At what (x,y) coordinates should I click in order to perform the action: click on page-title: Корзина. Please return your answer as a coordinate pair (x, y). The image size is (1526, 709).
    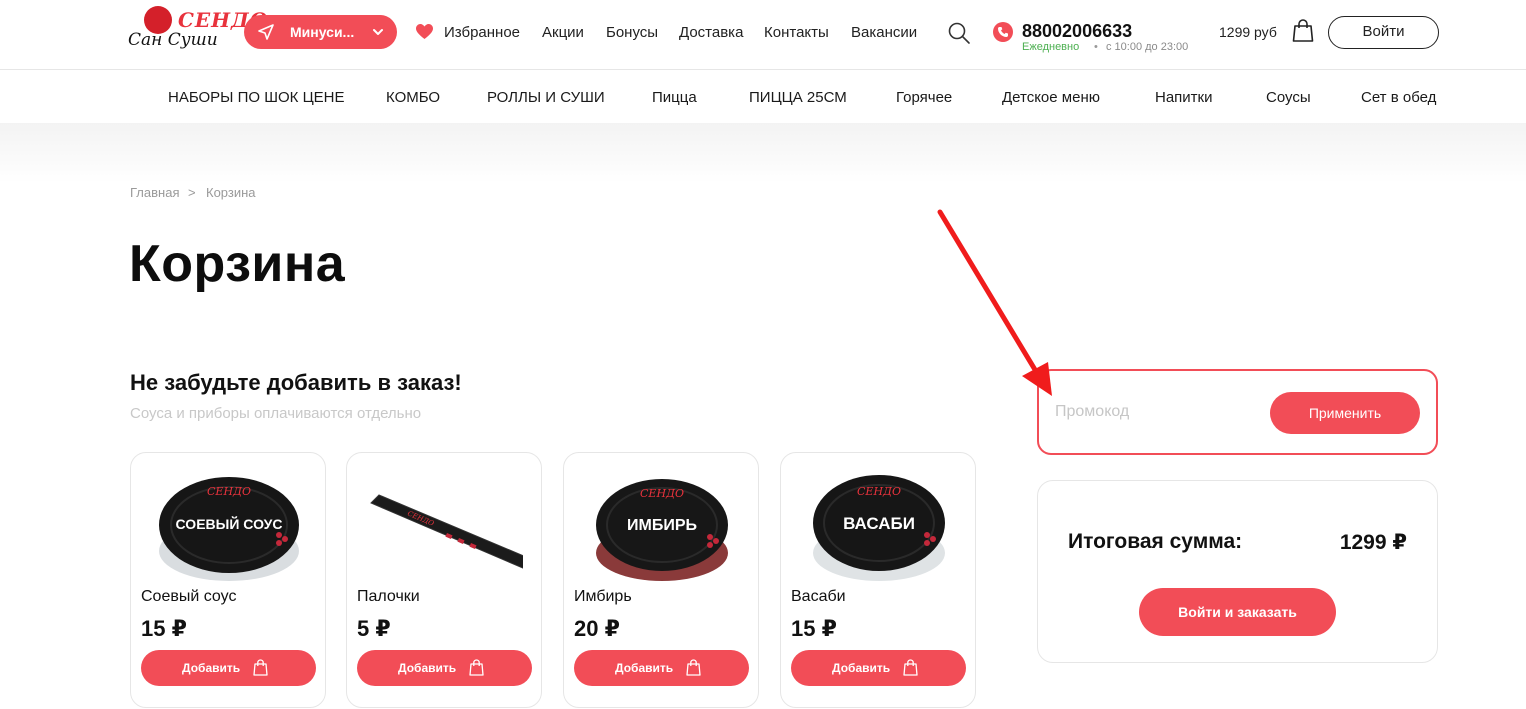
    Looking at the image, I should click on (237, 264).